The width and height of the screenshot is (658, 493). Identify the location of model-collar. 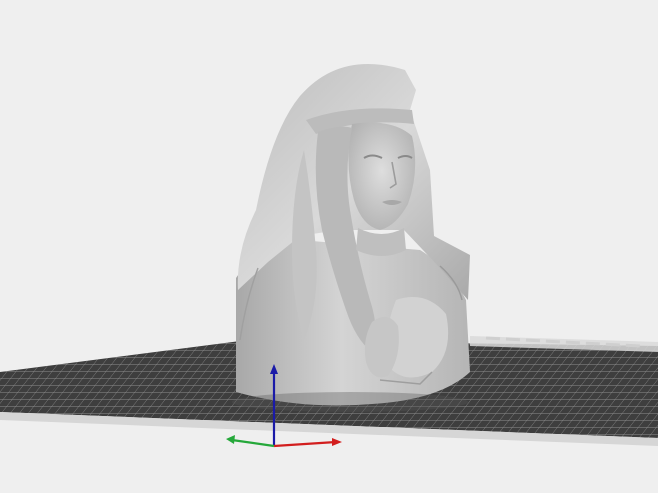
(381, 242).